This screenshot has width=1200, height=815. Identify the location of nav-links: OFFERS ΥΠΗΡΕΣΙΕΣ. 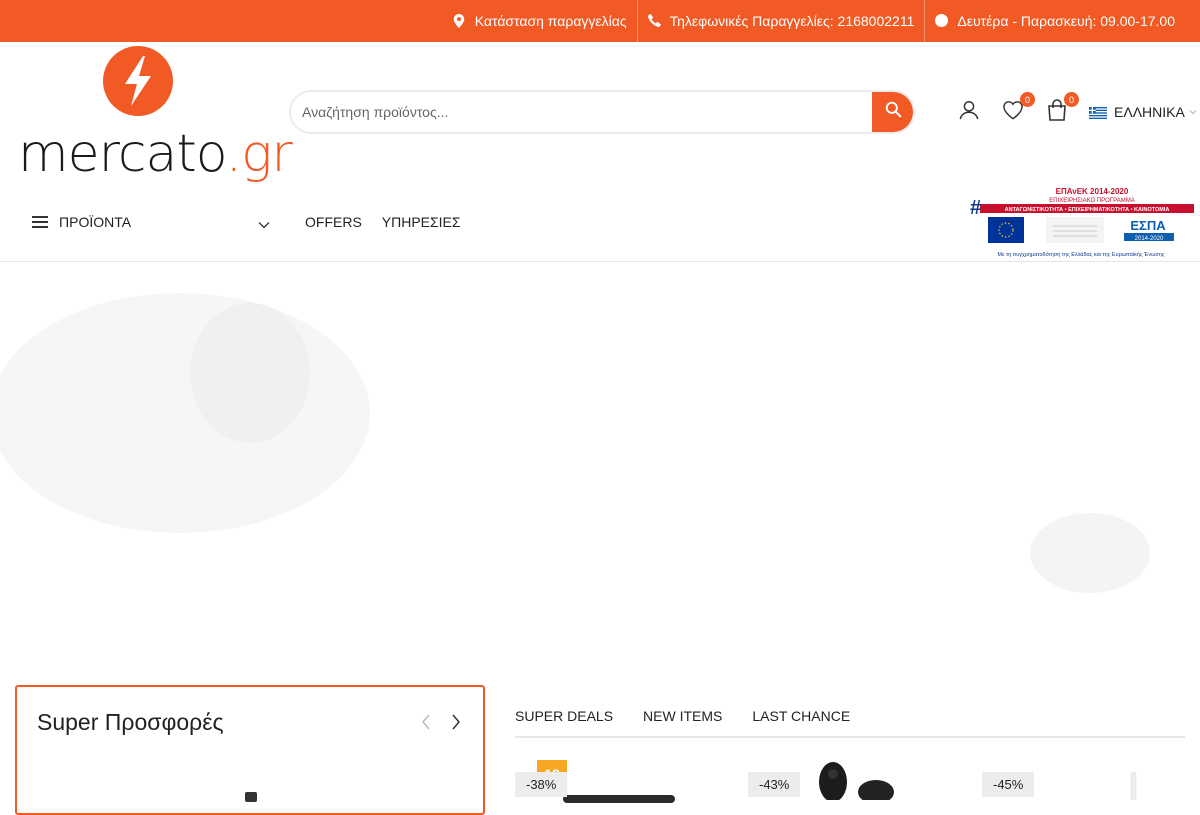
(393, 222).